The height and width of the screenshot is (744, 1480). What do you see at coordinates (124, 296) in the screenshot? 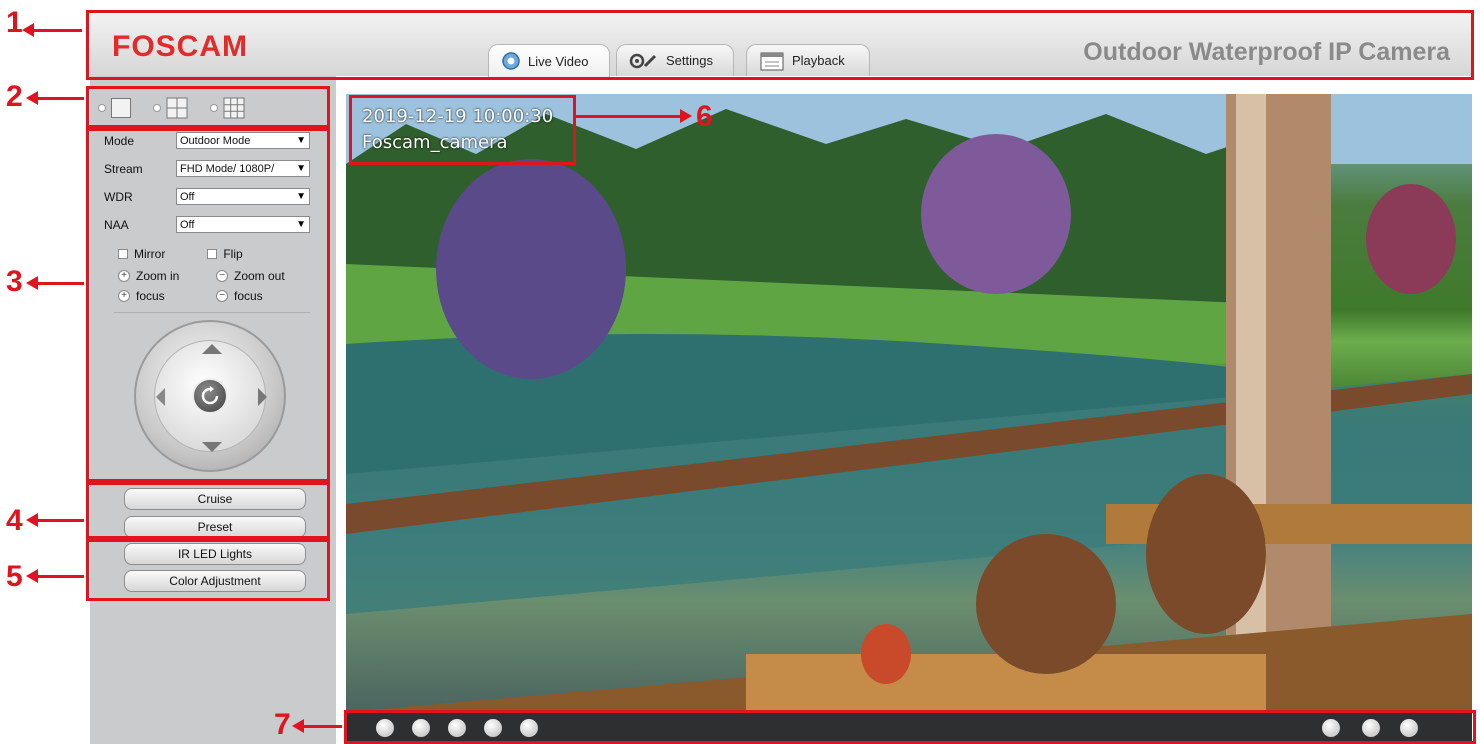
I see `plus-icon: +` at bounding box center [124, 296].